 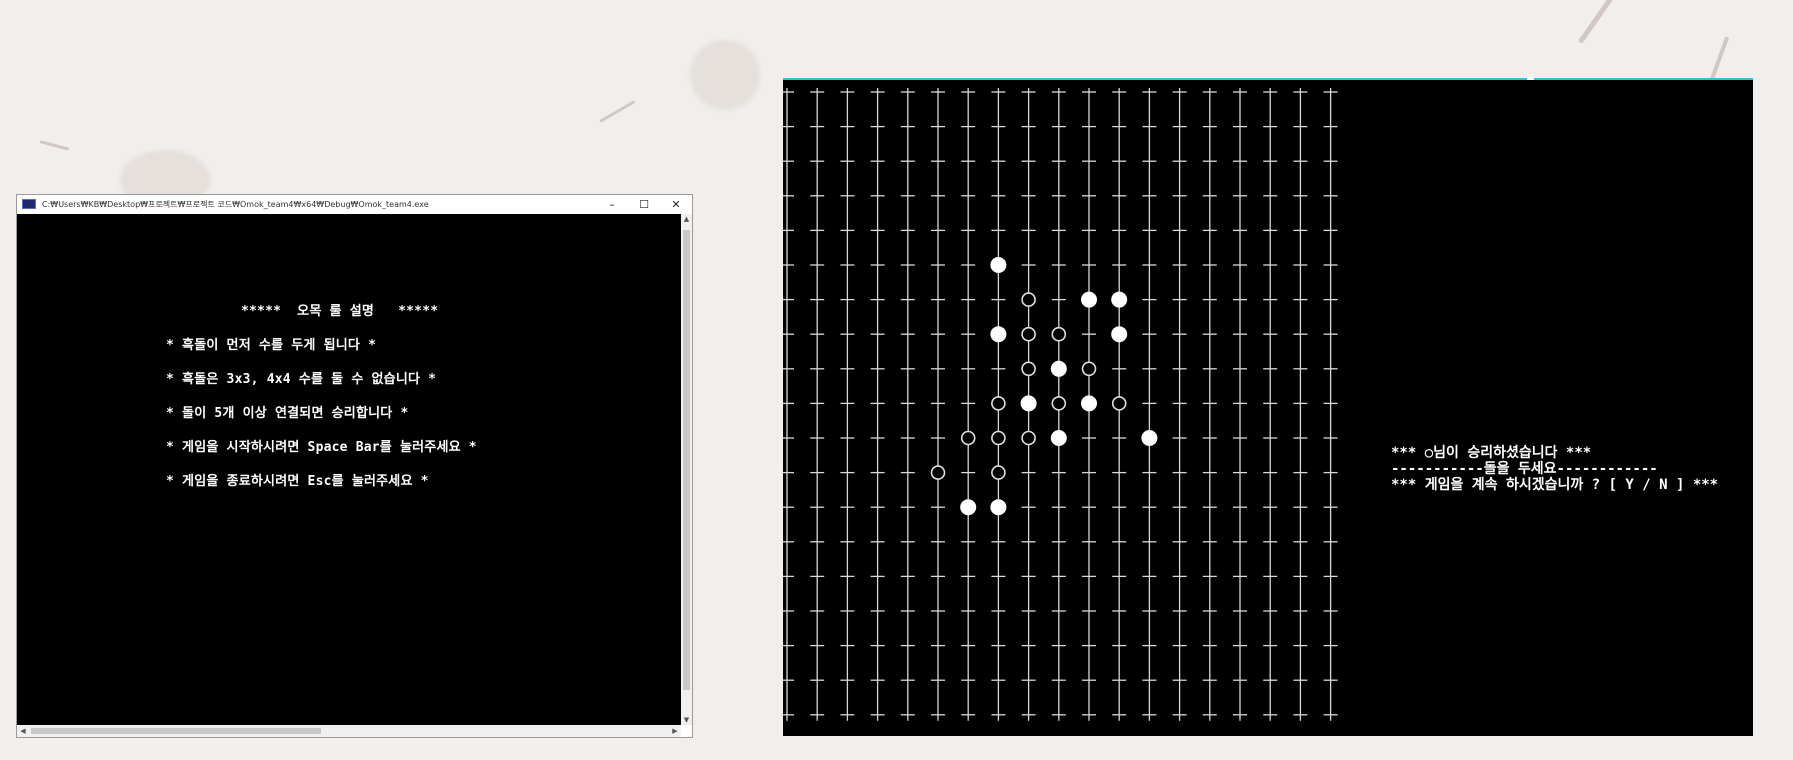 What do you see at coordinates (1555, 485) in the screenshot?
I see `continue-prompt: *** 게임을 계속 하시겠습니까 ? [ Y / N ] ***` at bounding box center [1555, 485].